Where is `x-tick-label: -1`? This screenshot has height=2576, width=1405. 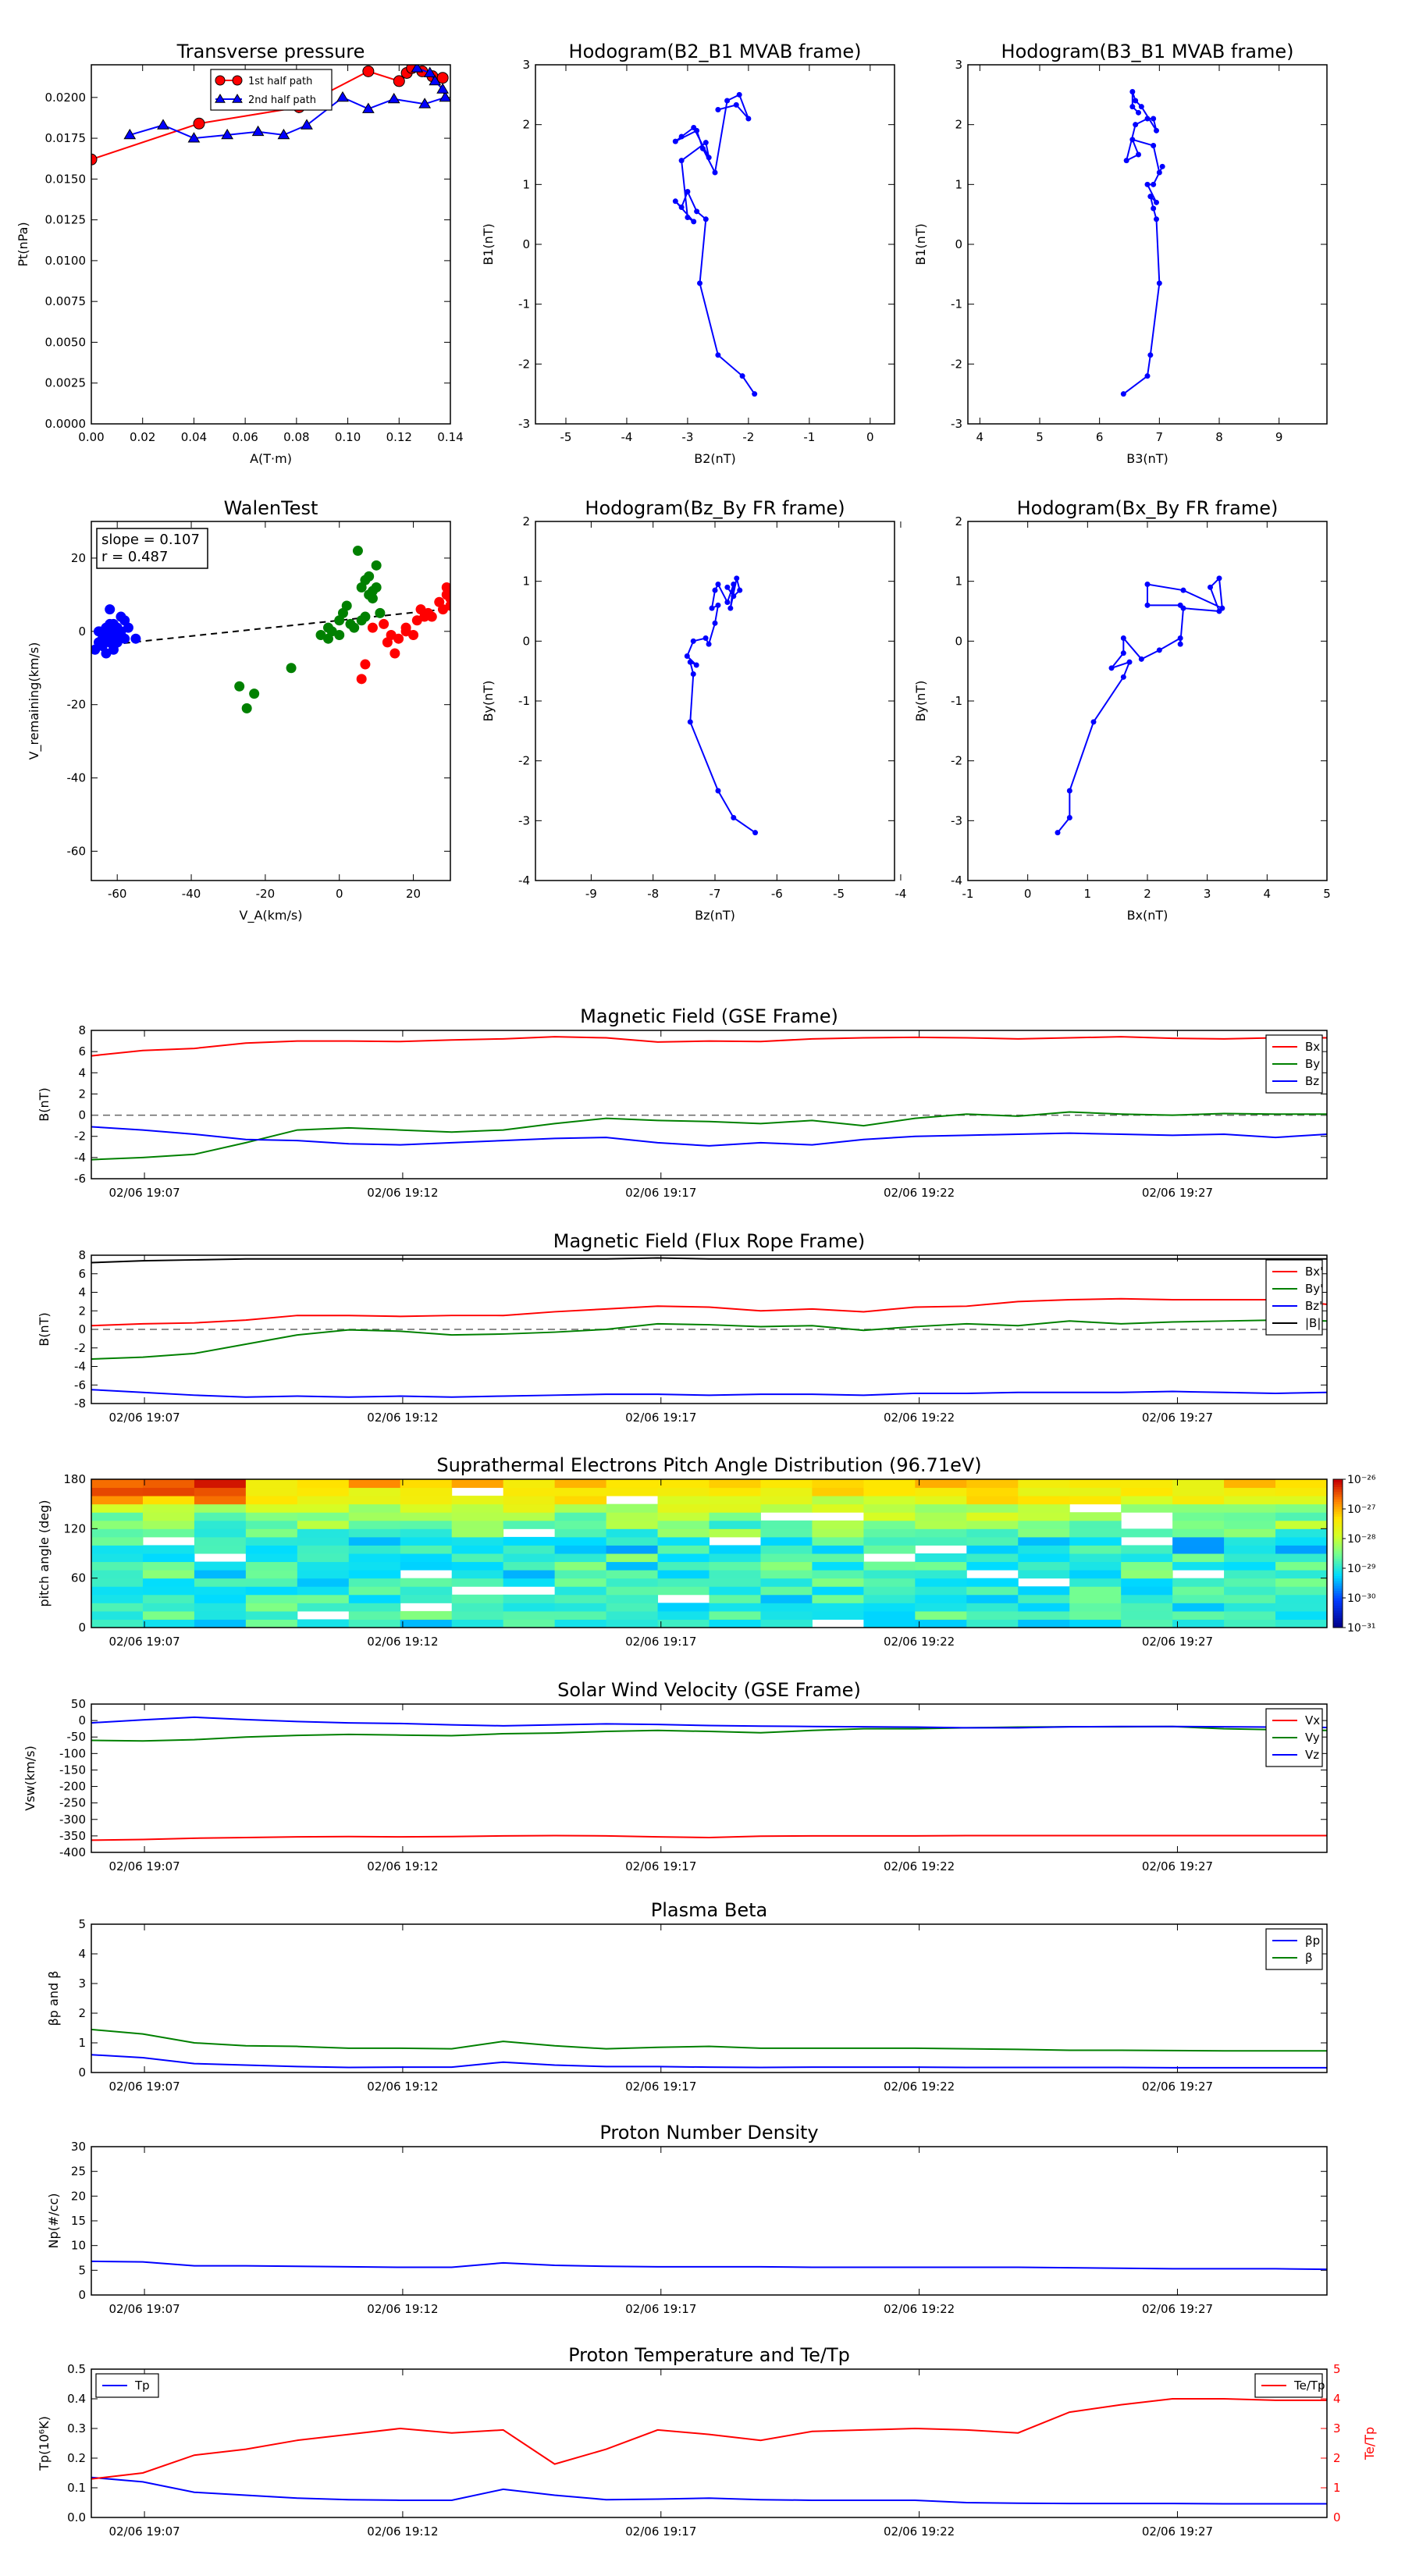
x-tick-label: -1 is located at coordinates (968, 894).